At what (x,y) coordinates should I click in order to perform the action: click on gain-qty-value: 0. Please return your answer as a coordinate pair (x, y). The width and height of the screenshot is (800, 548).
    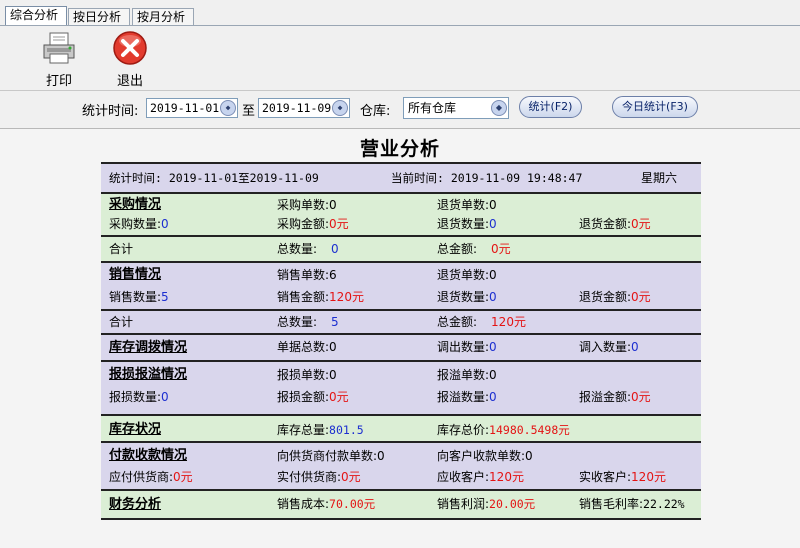
    Looking at the image, I should click on (493, 397).